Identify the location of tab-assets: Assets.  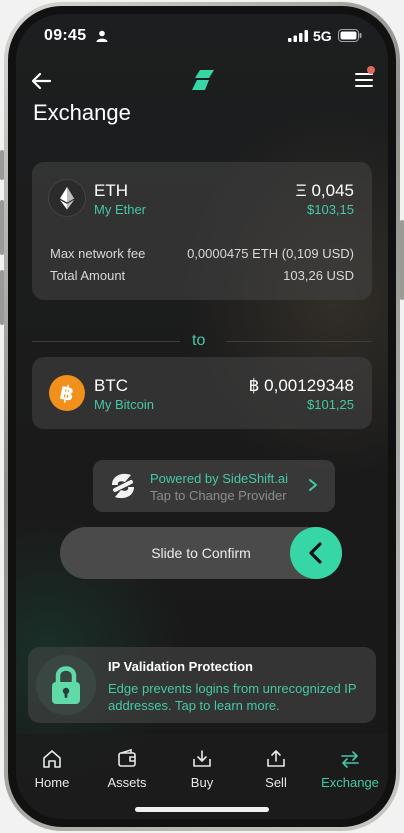
(127, 767).